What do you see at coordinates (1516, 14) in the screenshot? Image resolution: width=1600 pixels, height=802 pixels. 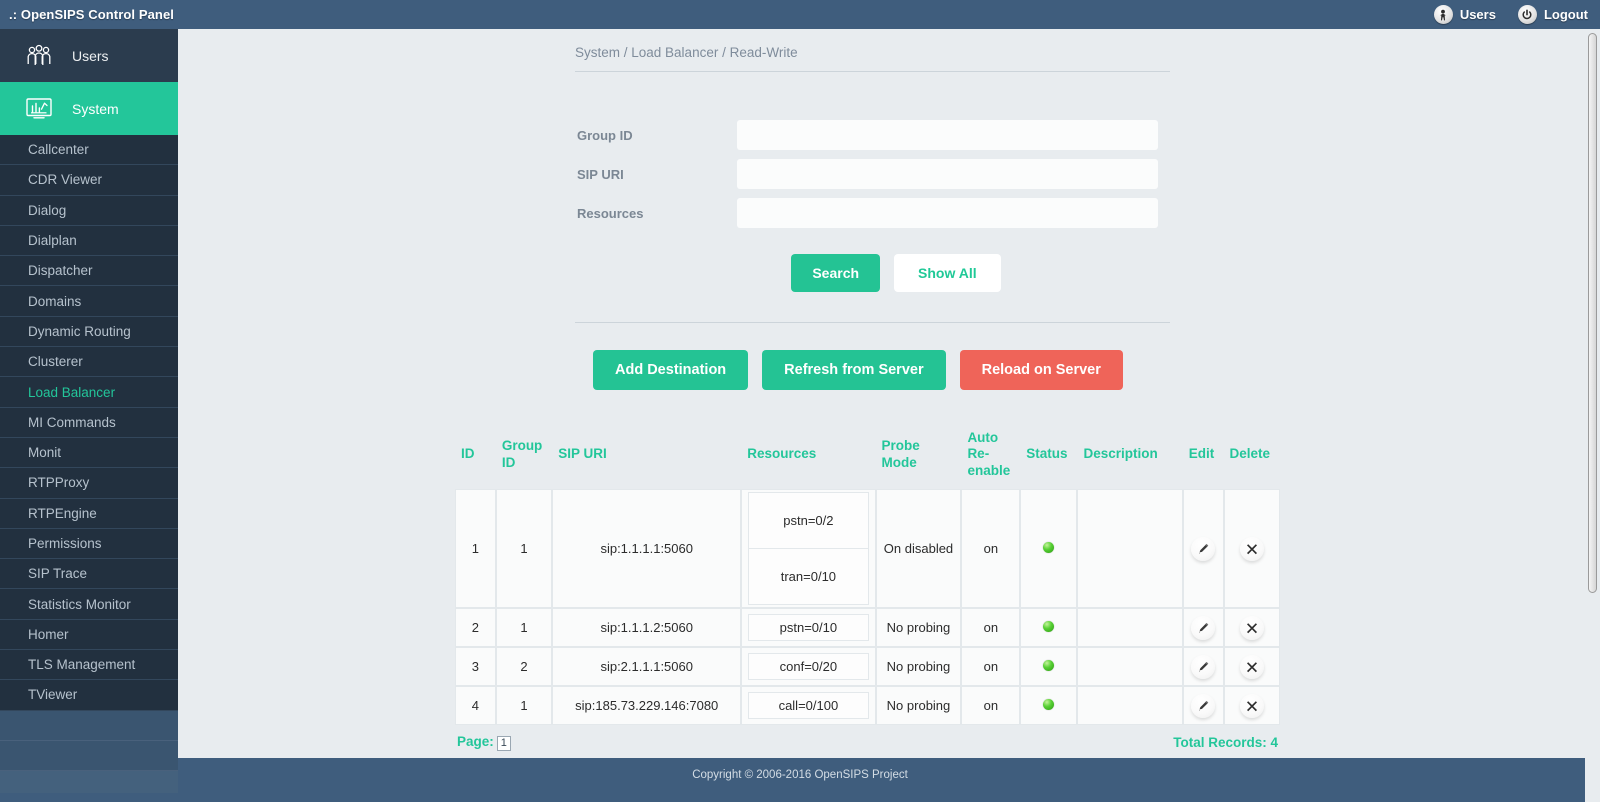 I see `top-bar-actions: Users Logout` at bounding box center [1516, 14].